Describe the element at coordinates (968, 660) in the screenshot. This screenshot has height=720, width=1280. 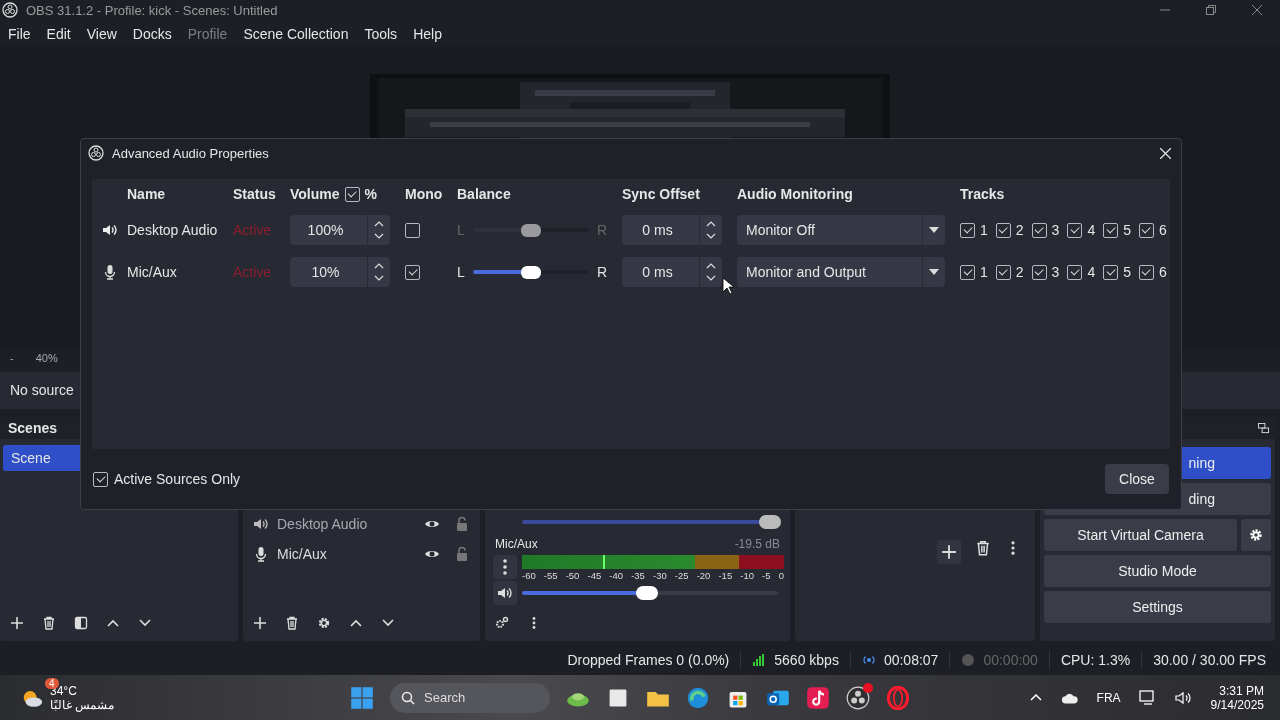
I see `record-dot-icon` at that location.